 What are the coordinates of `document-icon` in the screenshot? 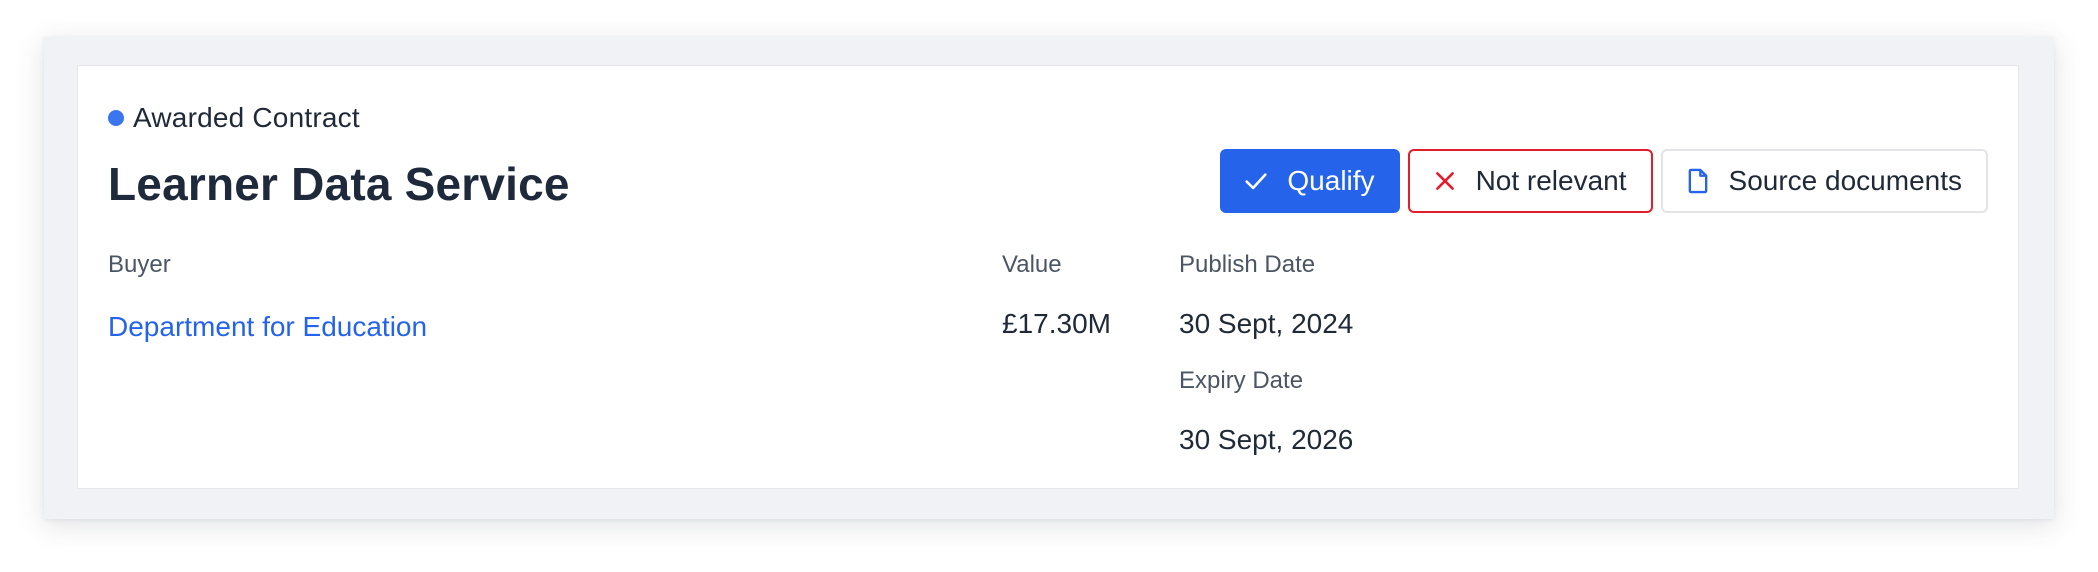 It's located at (1698, 181).